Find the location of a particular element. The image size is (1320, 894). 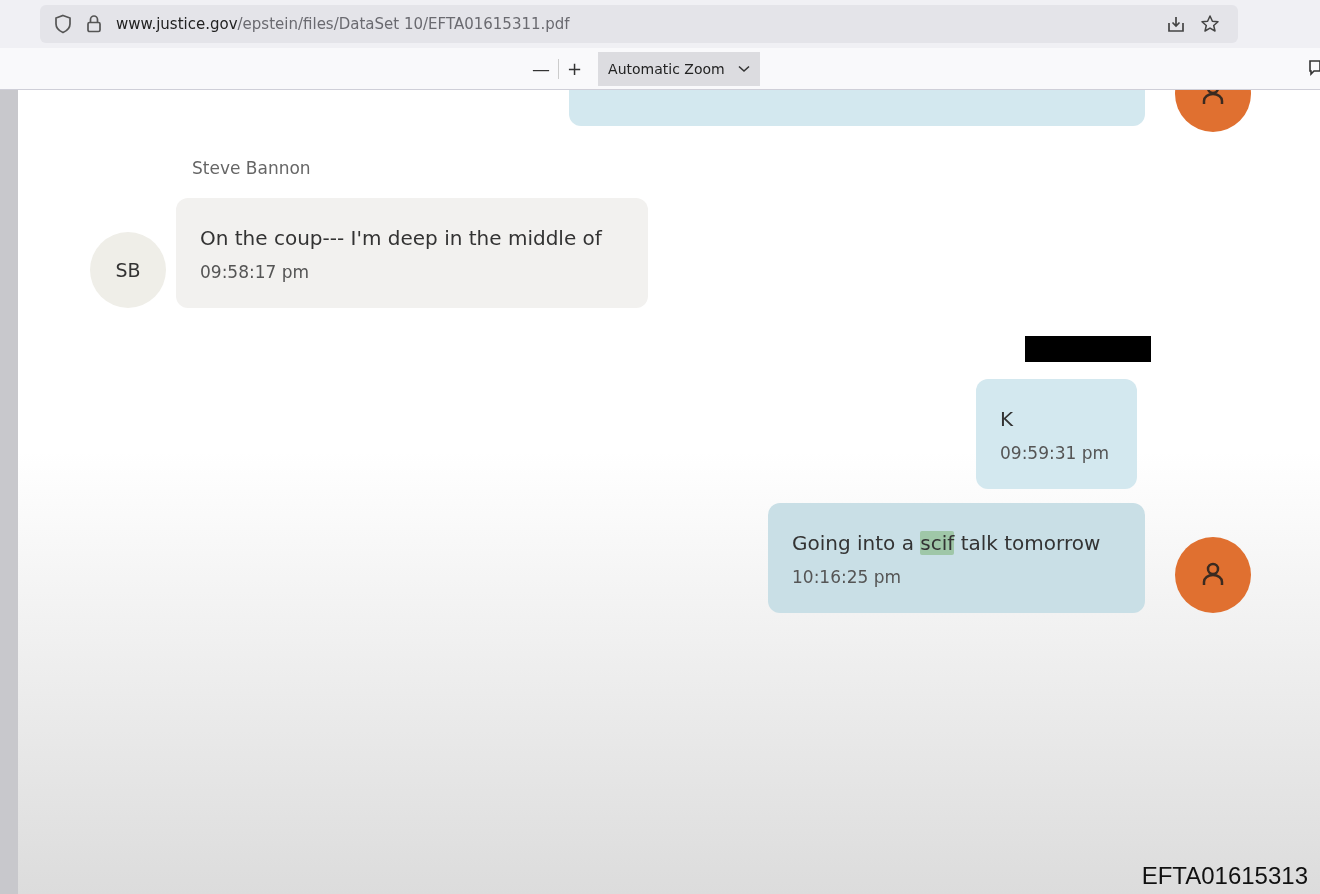

download-icon is located at coordinates (1176, 24).